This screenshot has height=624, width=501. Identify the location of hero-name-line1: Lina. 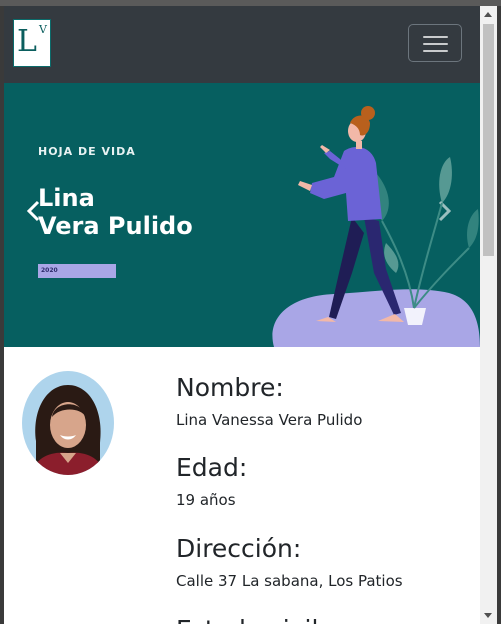
(66, 198).